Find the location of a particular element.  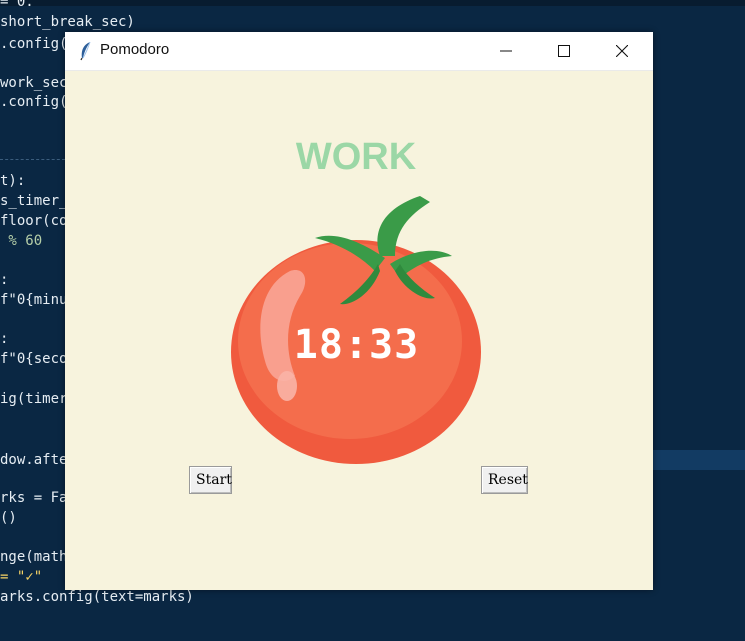

minimize-button is located at coordinates (506, 51).